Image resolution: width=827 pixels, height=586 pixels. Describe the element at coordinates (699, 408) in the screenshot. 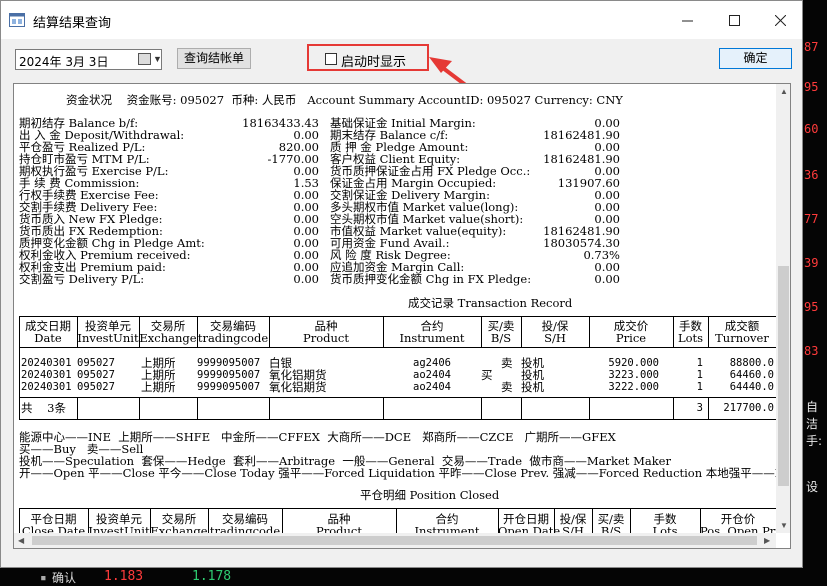

I see `trade-total-lots: 3` at that location.